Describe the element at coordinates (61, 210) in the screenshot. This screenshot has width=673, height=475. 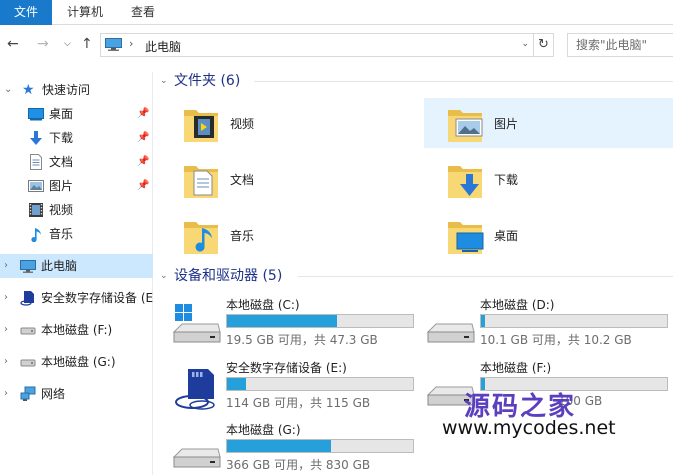
I see `sidebar-item-label: 视频` at that location.